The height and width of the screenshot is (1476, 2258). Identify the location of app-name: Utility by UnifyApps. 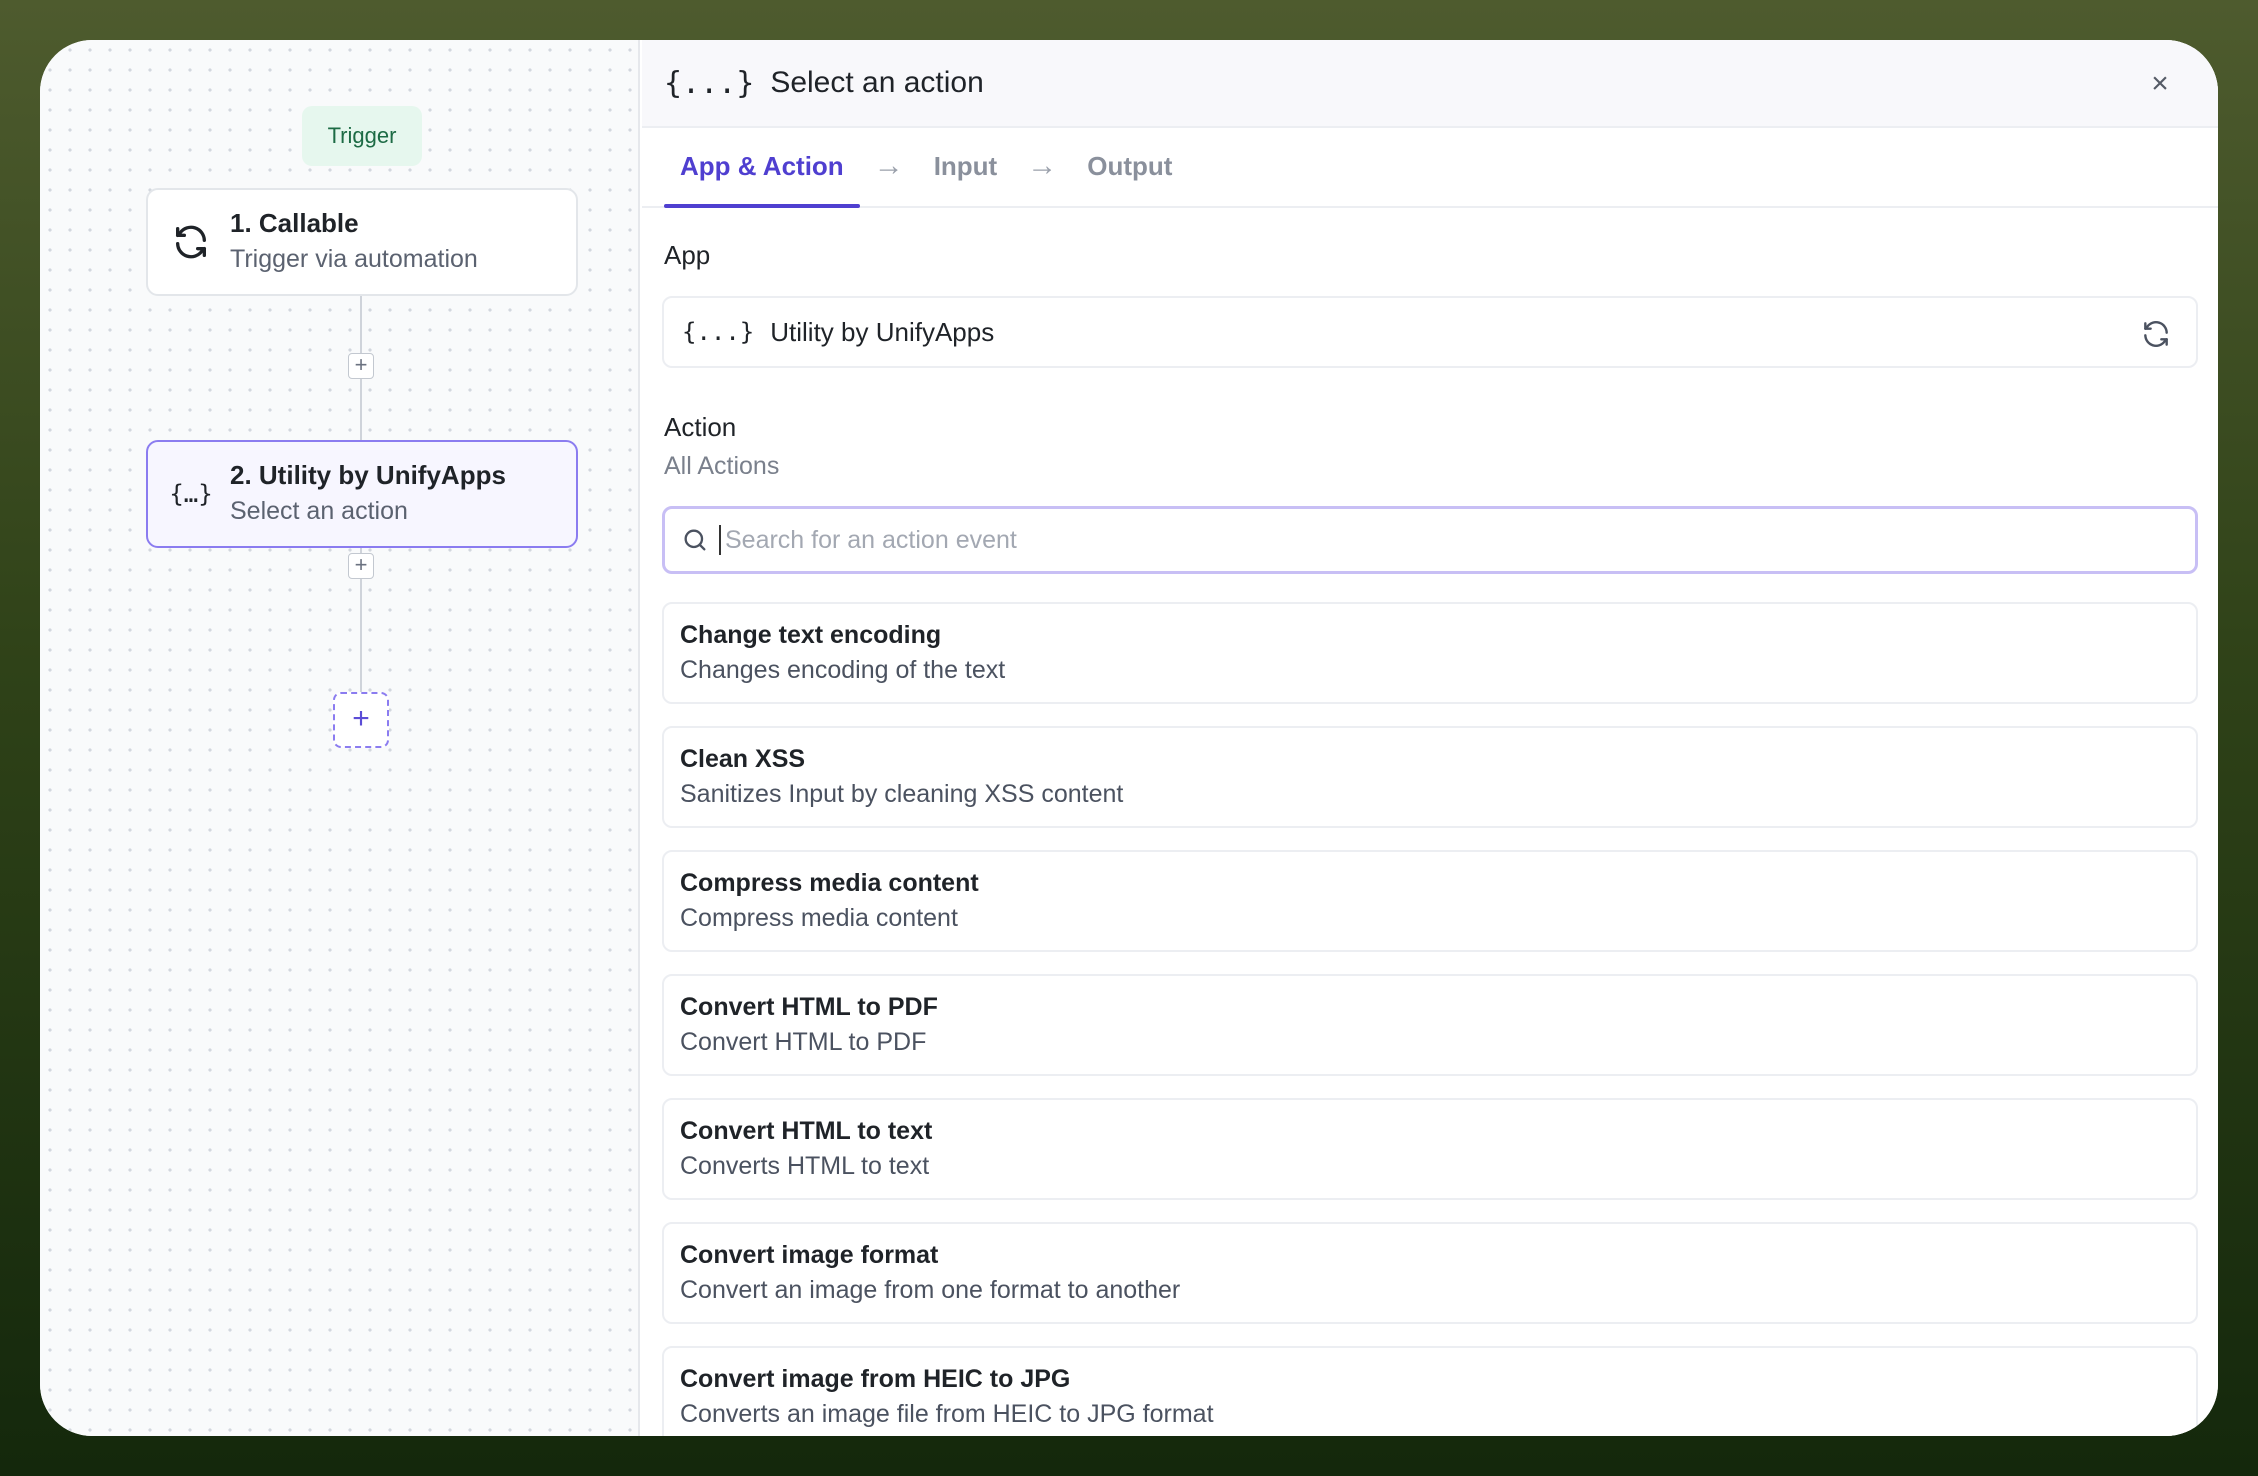
(882, 331).